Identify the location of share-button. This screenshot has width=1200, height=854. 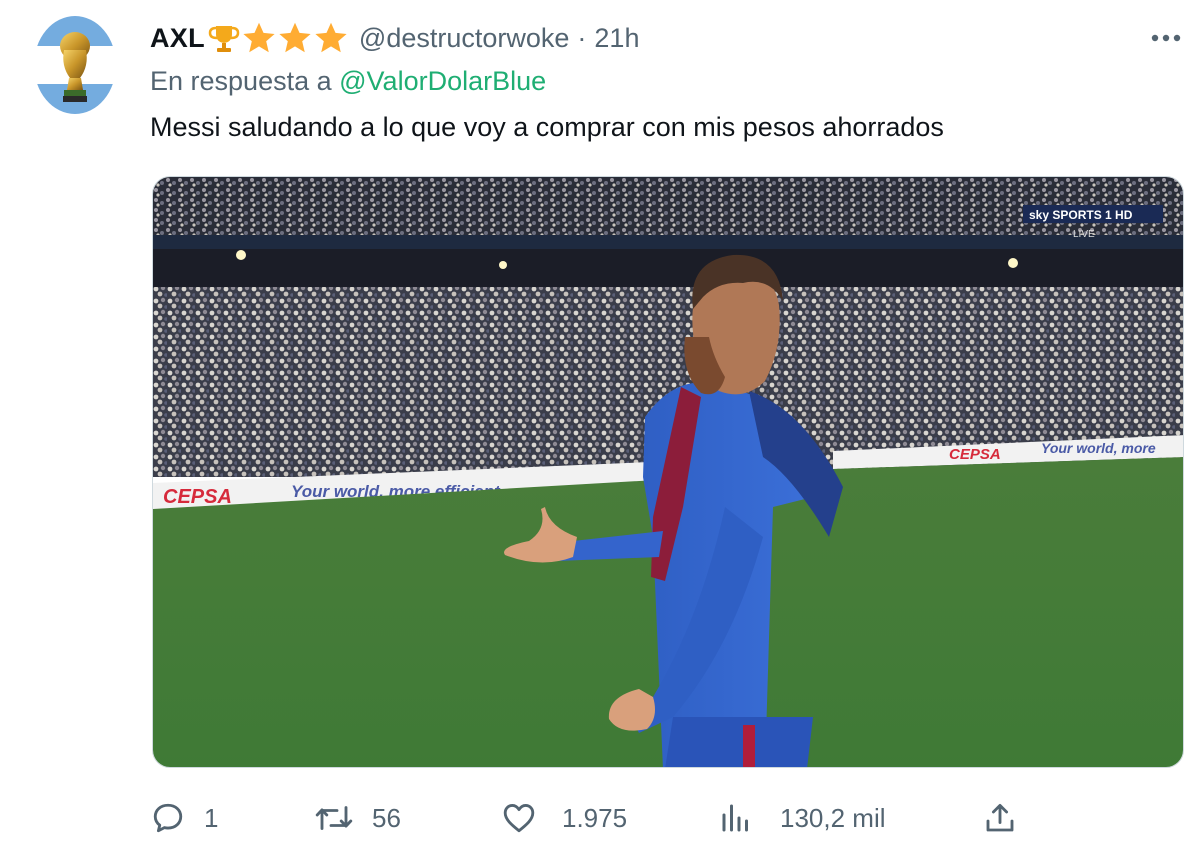
(1000, 818).